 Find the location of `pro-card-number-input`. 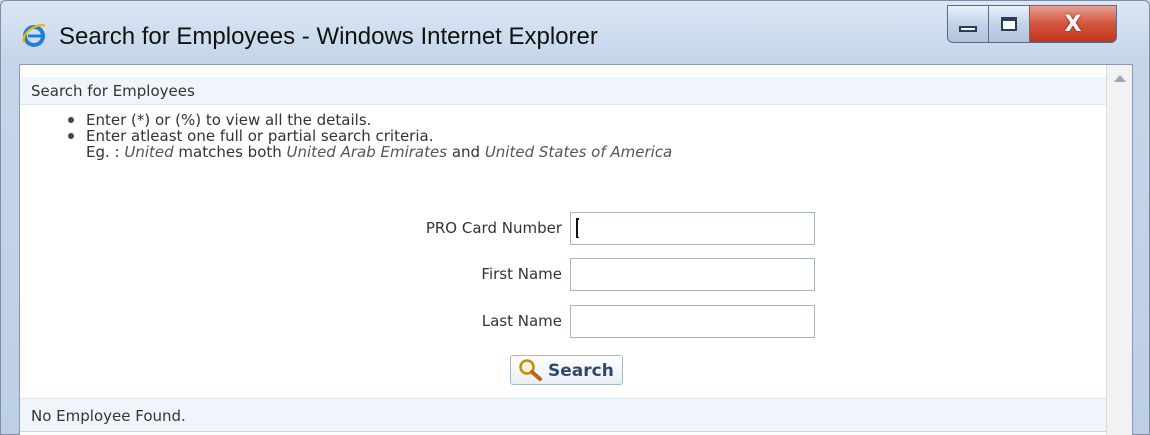

pro-card-number-input is located at coordinates (692, 228).